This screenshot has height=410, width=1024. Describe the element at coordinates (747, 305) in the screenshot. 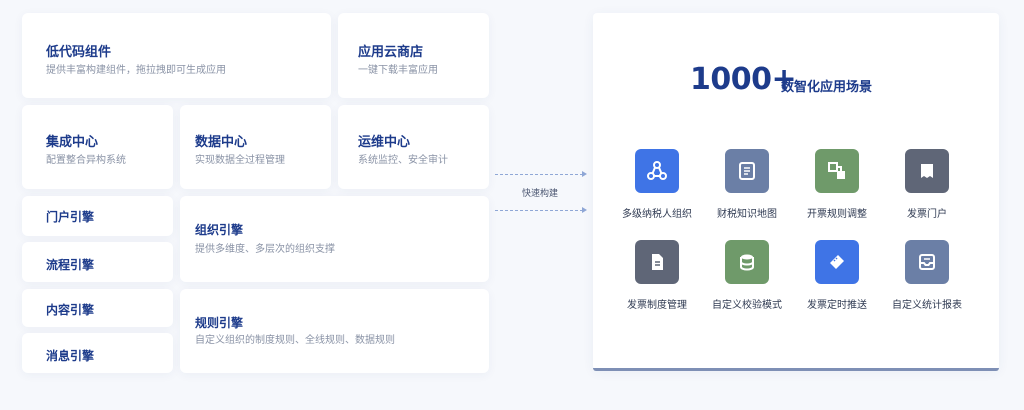

I see `scene-label: 自定义校验模式` at that location.